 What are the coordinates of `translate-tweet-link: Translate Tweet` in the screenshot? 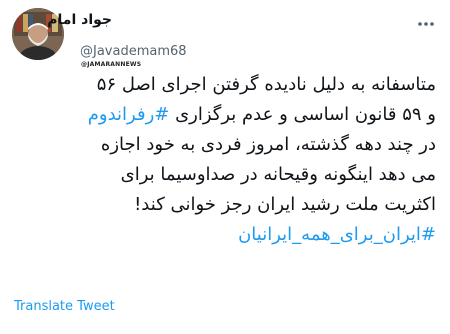 It's located at (64, 306).